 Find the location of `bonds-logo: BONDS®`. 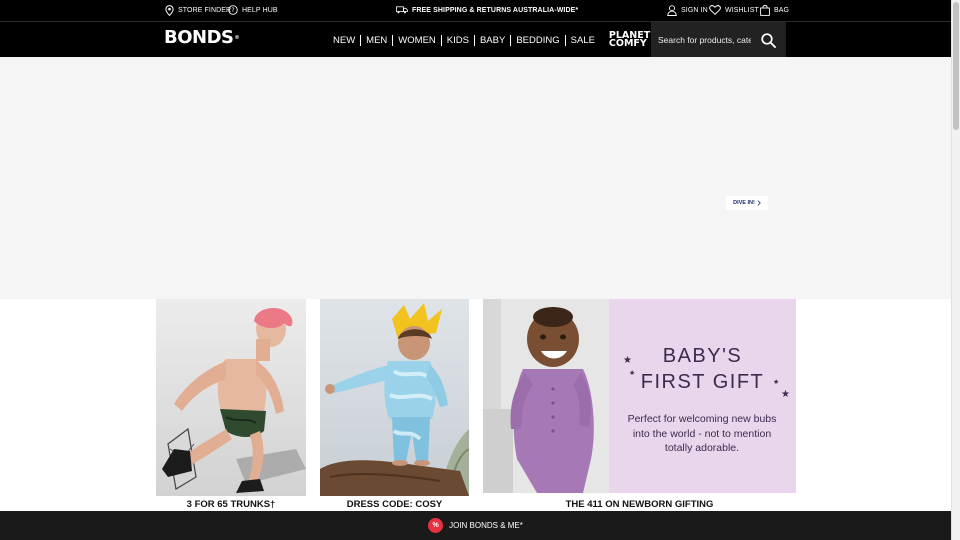

bonds-logo: BONDS® is located at coordinates (201, 38).